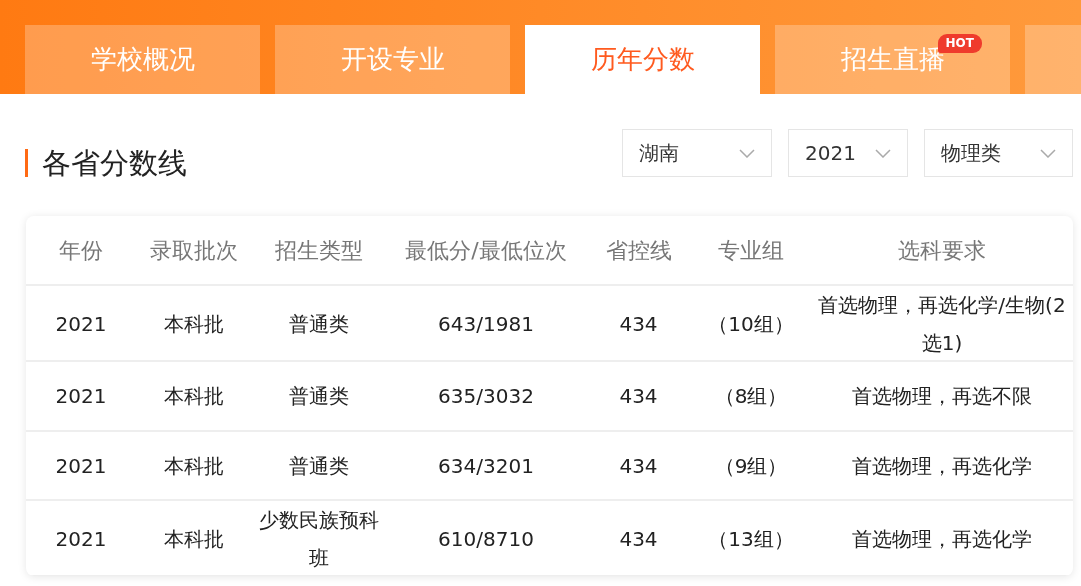  Describe the element at coordinates (751, 396) in the screenshot. I see `table-cell-text: （8组）` at that location.